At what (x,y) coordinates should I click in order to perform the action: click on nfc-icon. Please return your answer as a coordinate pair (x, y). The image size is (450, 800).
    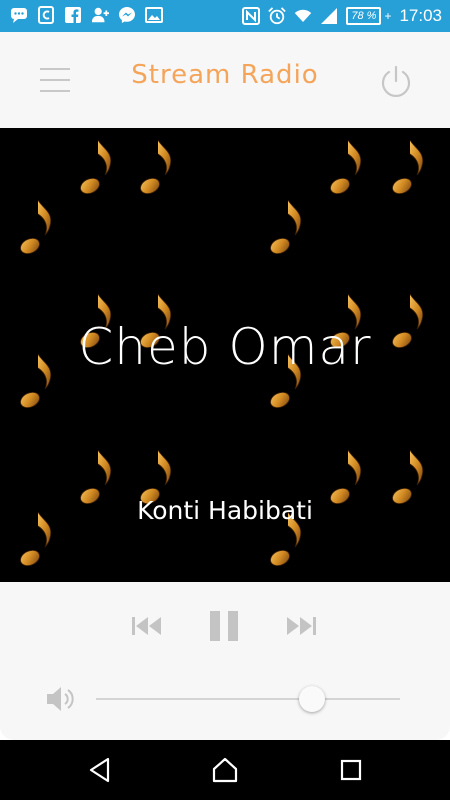
    Looking at the image, I should click on (251, 16).